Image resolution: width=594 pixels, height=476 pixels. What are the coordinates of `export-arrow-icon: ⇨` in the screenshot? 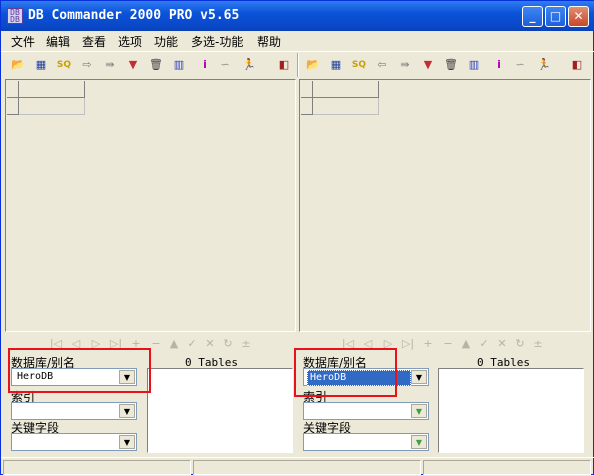 It's located at (87, 65).